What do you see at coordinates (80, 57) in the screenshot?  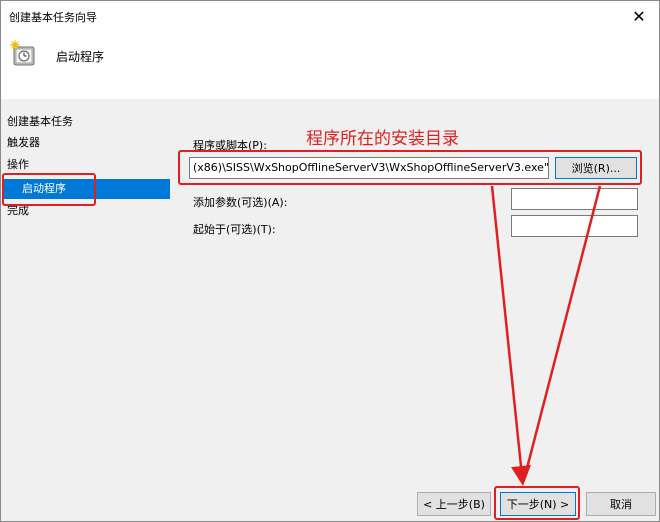 I see `page-title: 启动程序` at bounding box center [80, 57].